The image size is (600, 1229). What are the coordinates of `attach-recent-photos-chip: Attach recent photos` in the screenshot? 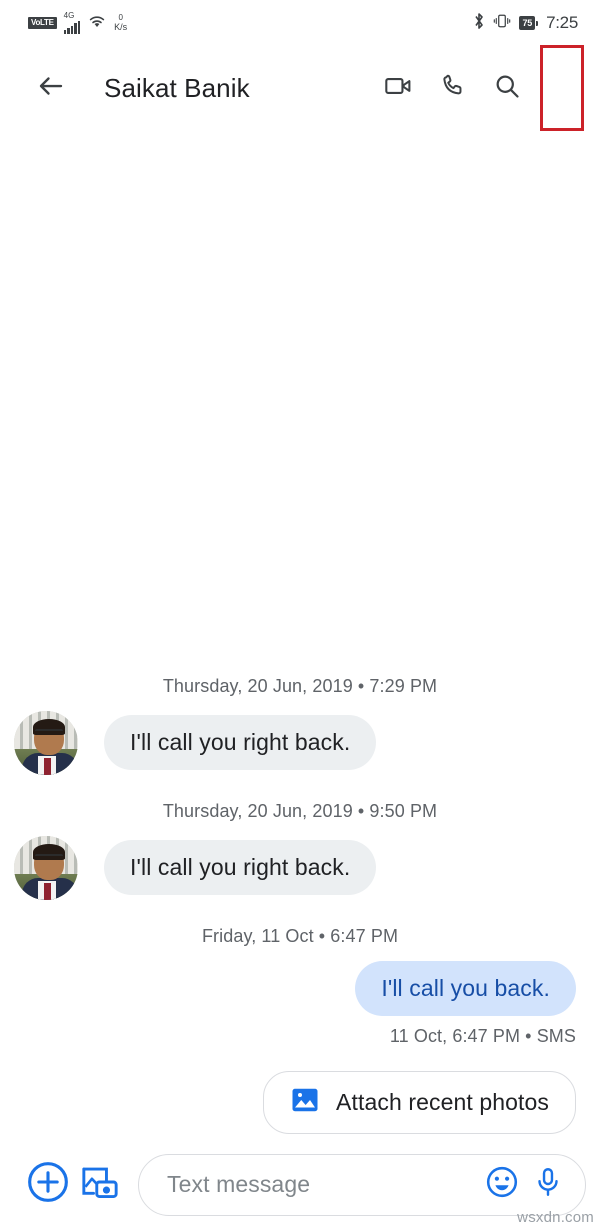 It's located at (419, 1102).